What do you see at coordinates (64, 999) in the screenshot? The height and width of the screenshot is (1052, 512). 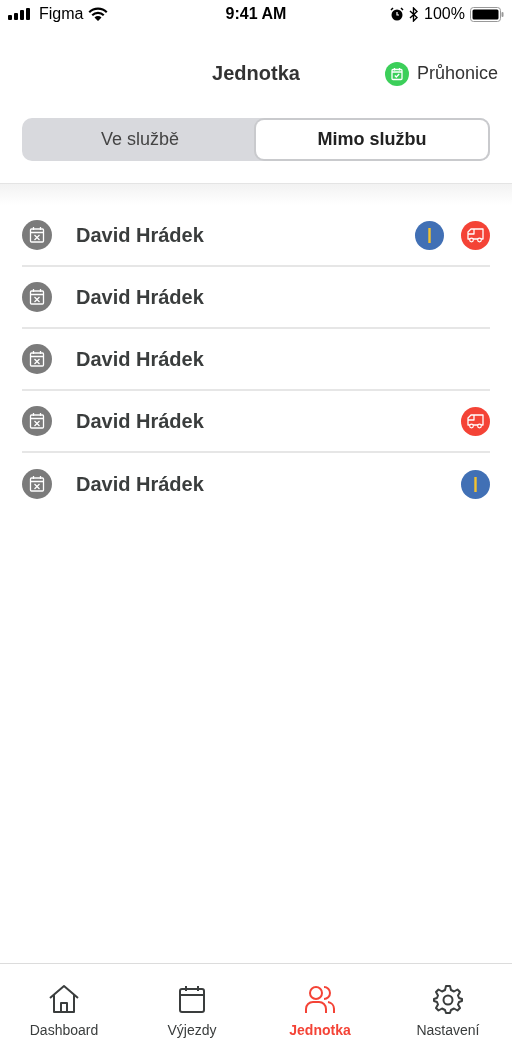 I see `home-icon` at bounding box center [64, 999].